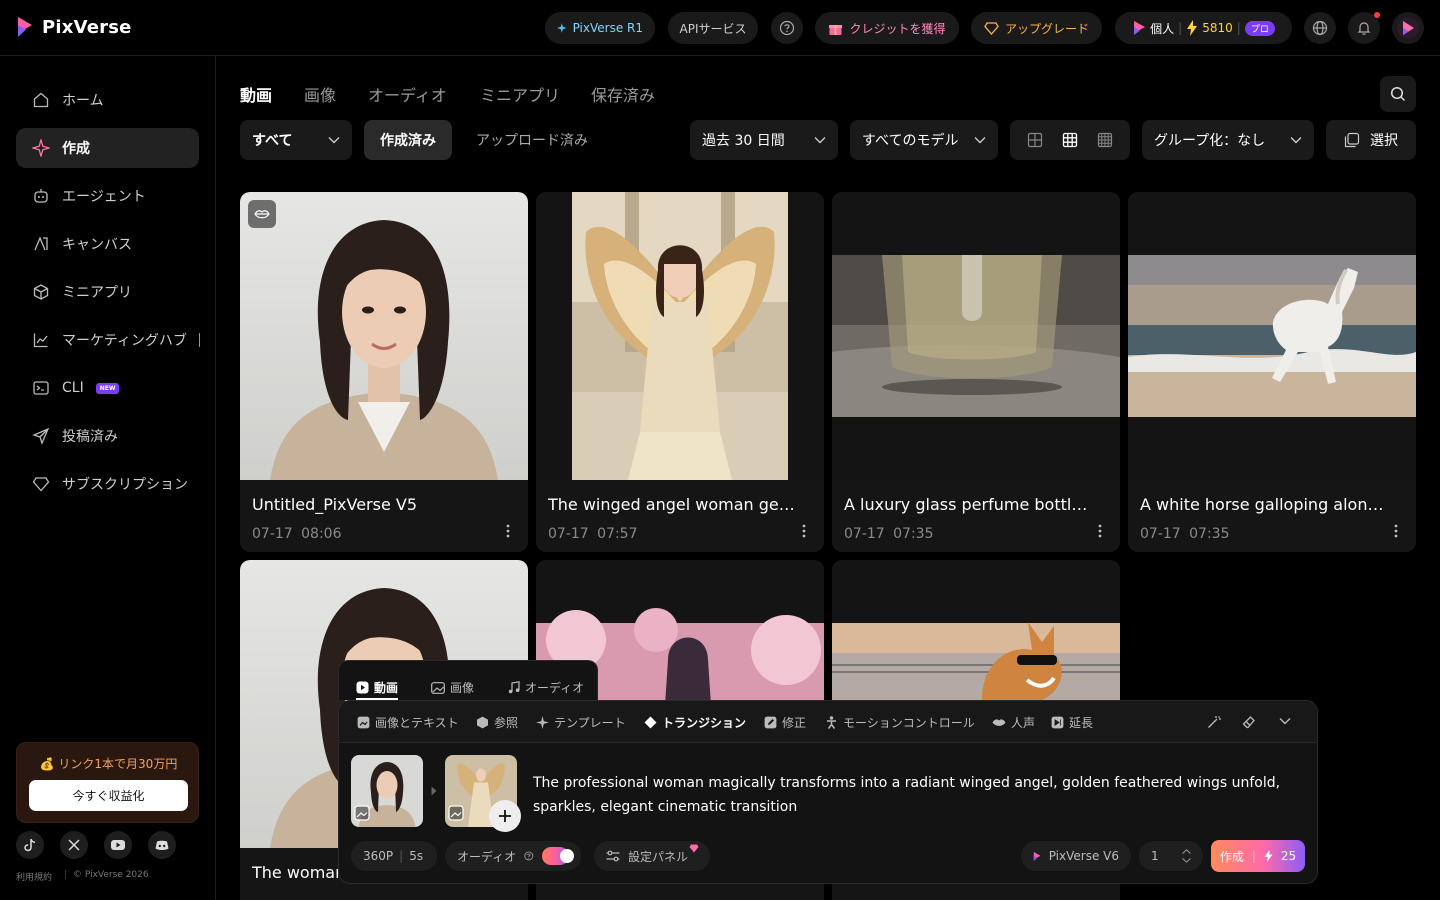 This screenshot has width=1440, height=900. I want to click on upgrade-button: アップグレード, so click(1036, 28).